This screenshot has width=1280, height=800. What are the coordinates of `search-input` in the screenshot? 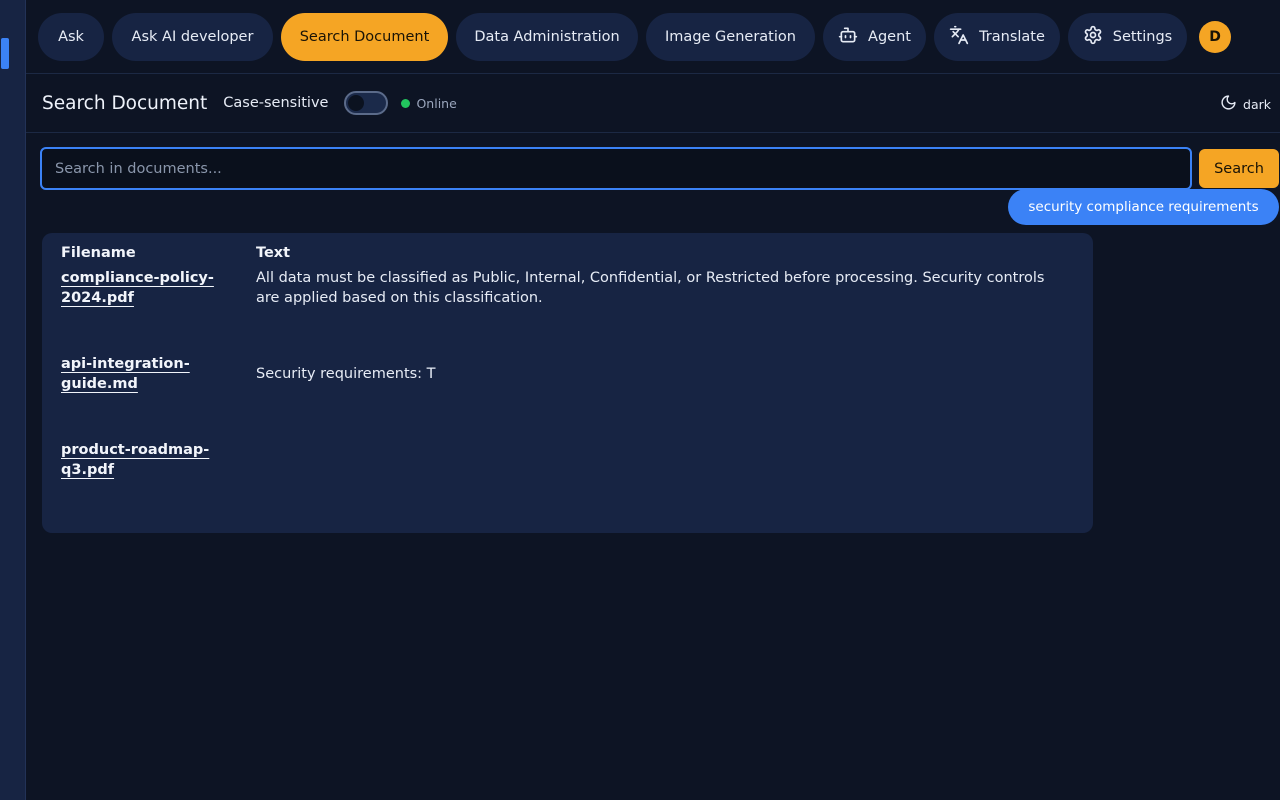 It's located at (616, 168).